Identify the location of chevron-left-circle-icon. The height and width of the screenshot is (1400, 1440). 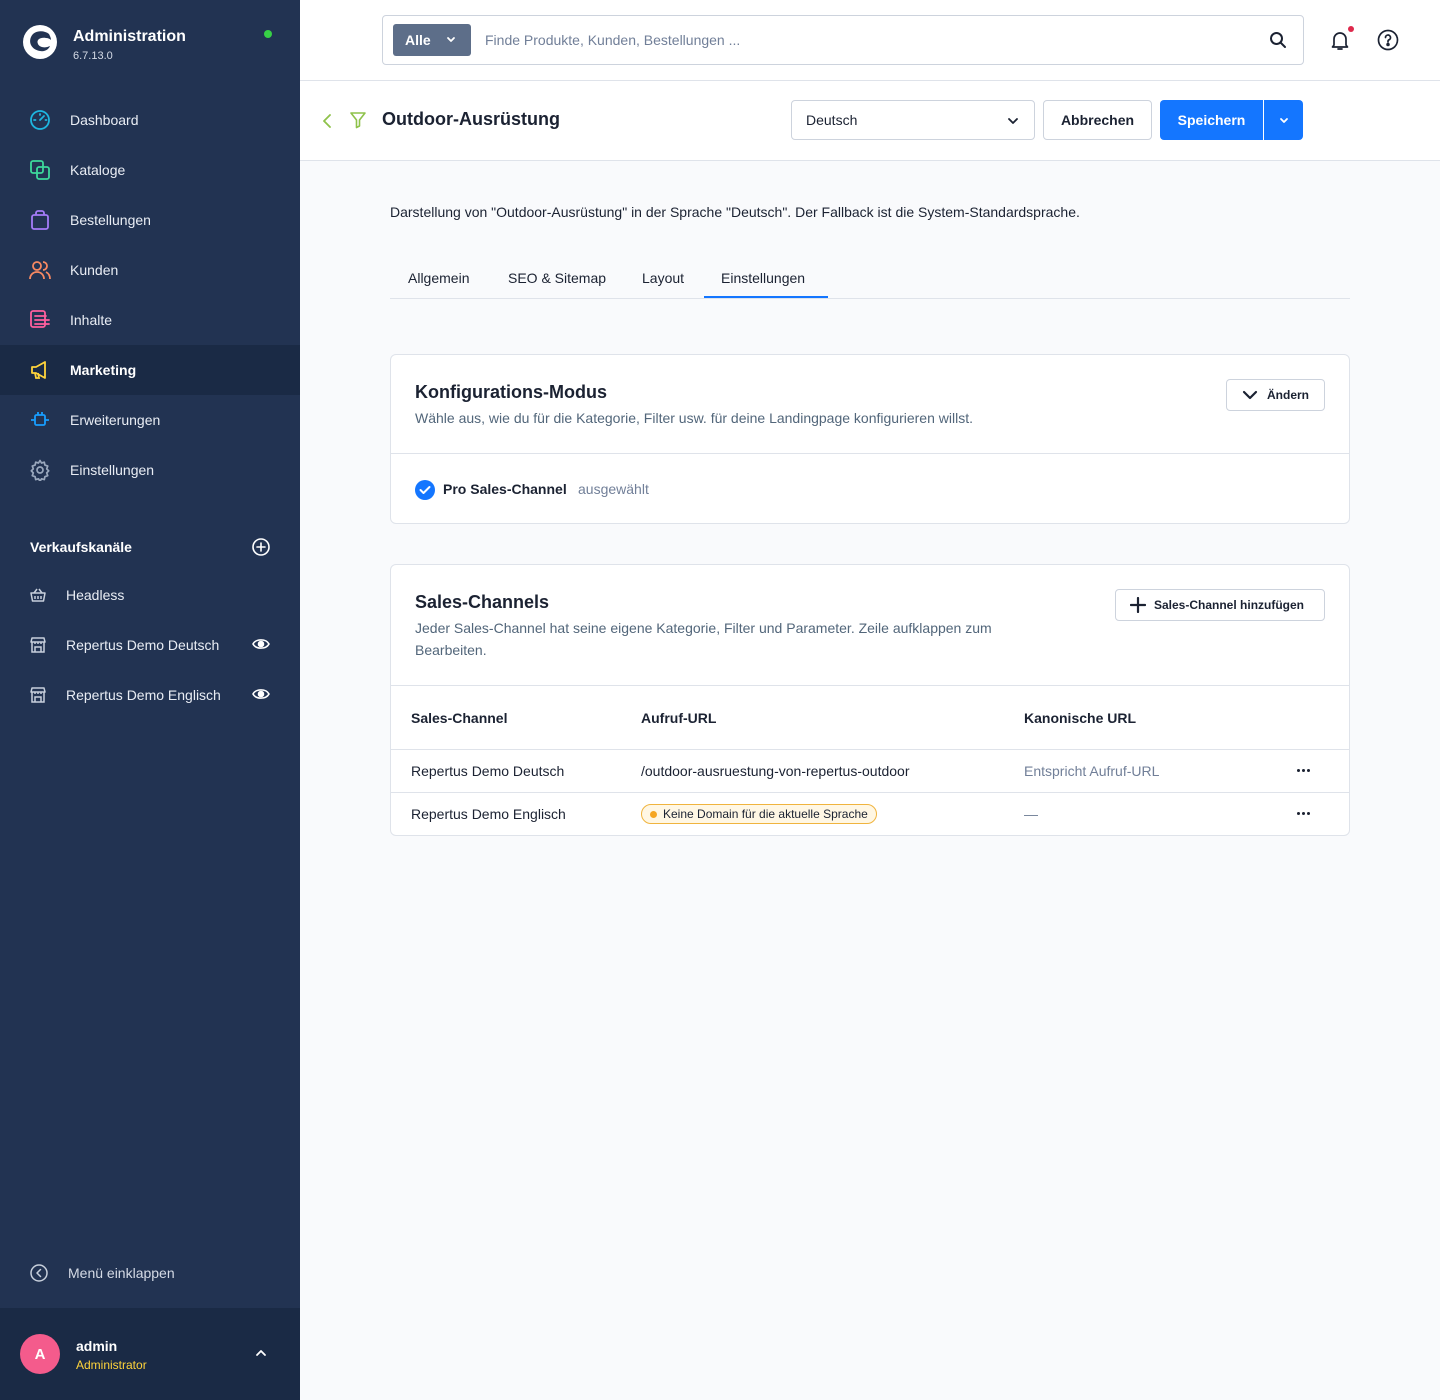
(39, 1273).